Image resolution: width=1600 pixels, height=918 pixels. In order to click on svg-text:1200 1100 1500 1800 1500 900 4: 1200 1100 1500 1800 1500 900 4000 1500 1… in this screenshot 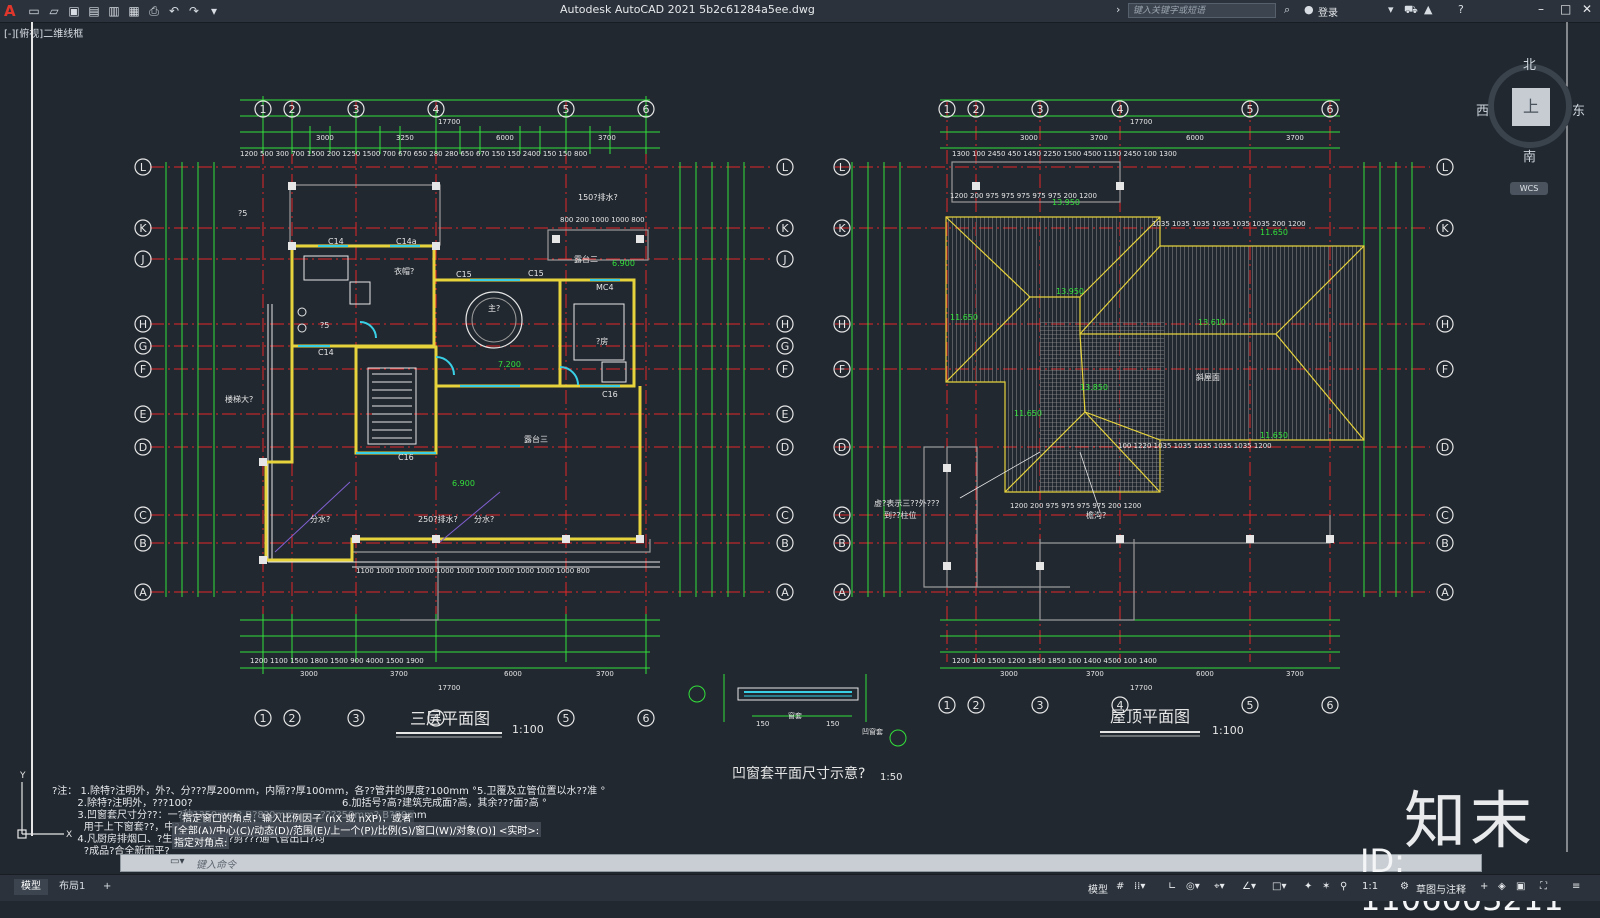, I will do `click(337, 661)`.